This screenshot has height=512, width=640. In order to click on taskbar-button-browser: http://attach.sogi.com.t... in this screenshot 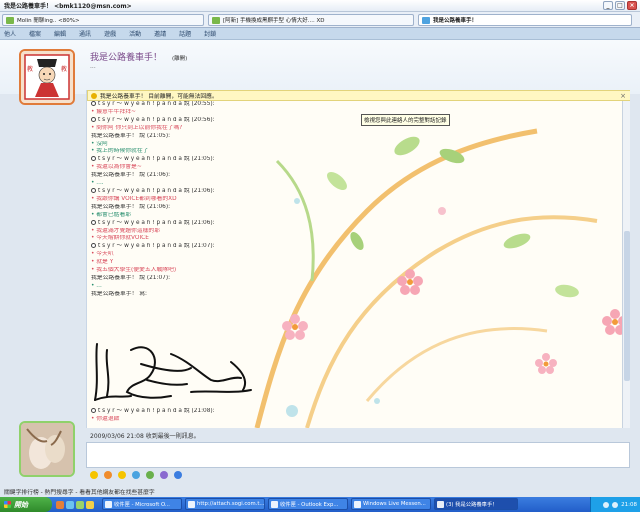, I will do `click(225, 504)`.